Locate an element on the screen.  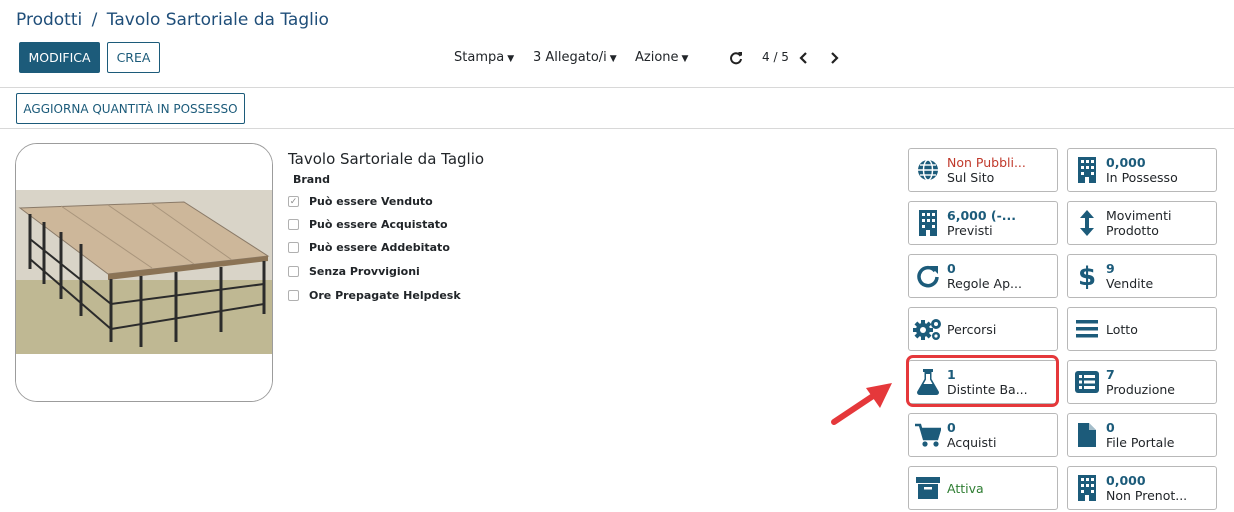
lots-label: Lotto is located at coordinates (1122, 329).